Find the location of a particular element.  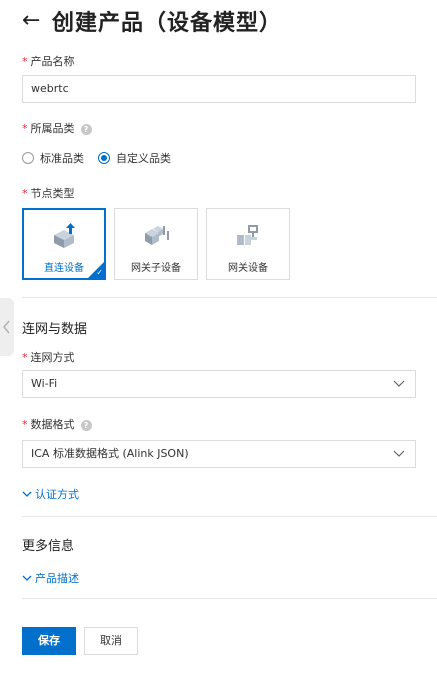

page-header: ← 创建产品（设备模型） is located at coordinates (218, 23).